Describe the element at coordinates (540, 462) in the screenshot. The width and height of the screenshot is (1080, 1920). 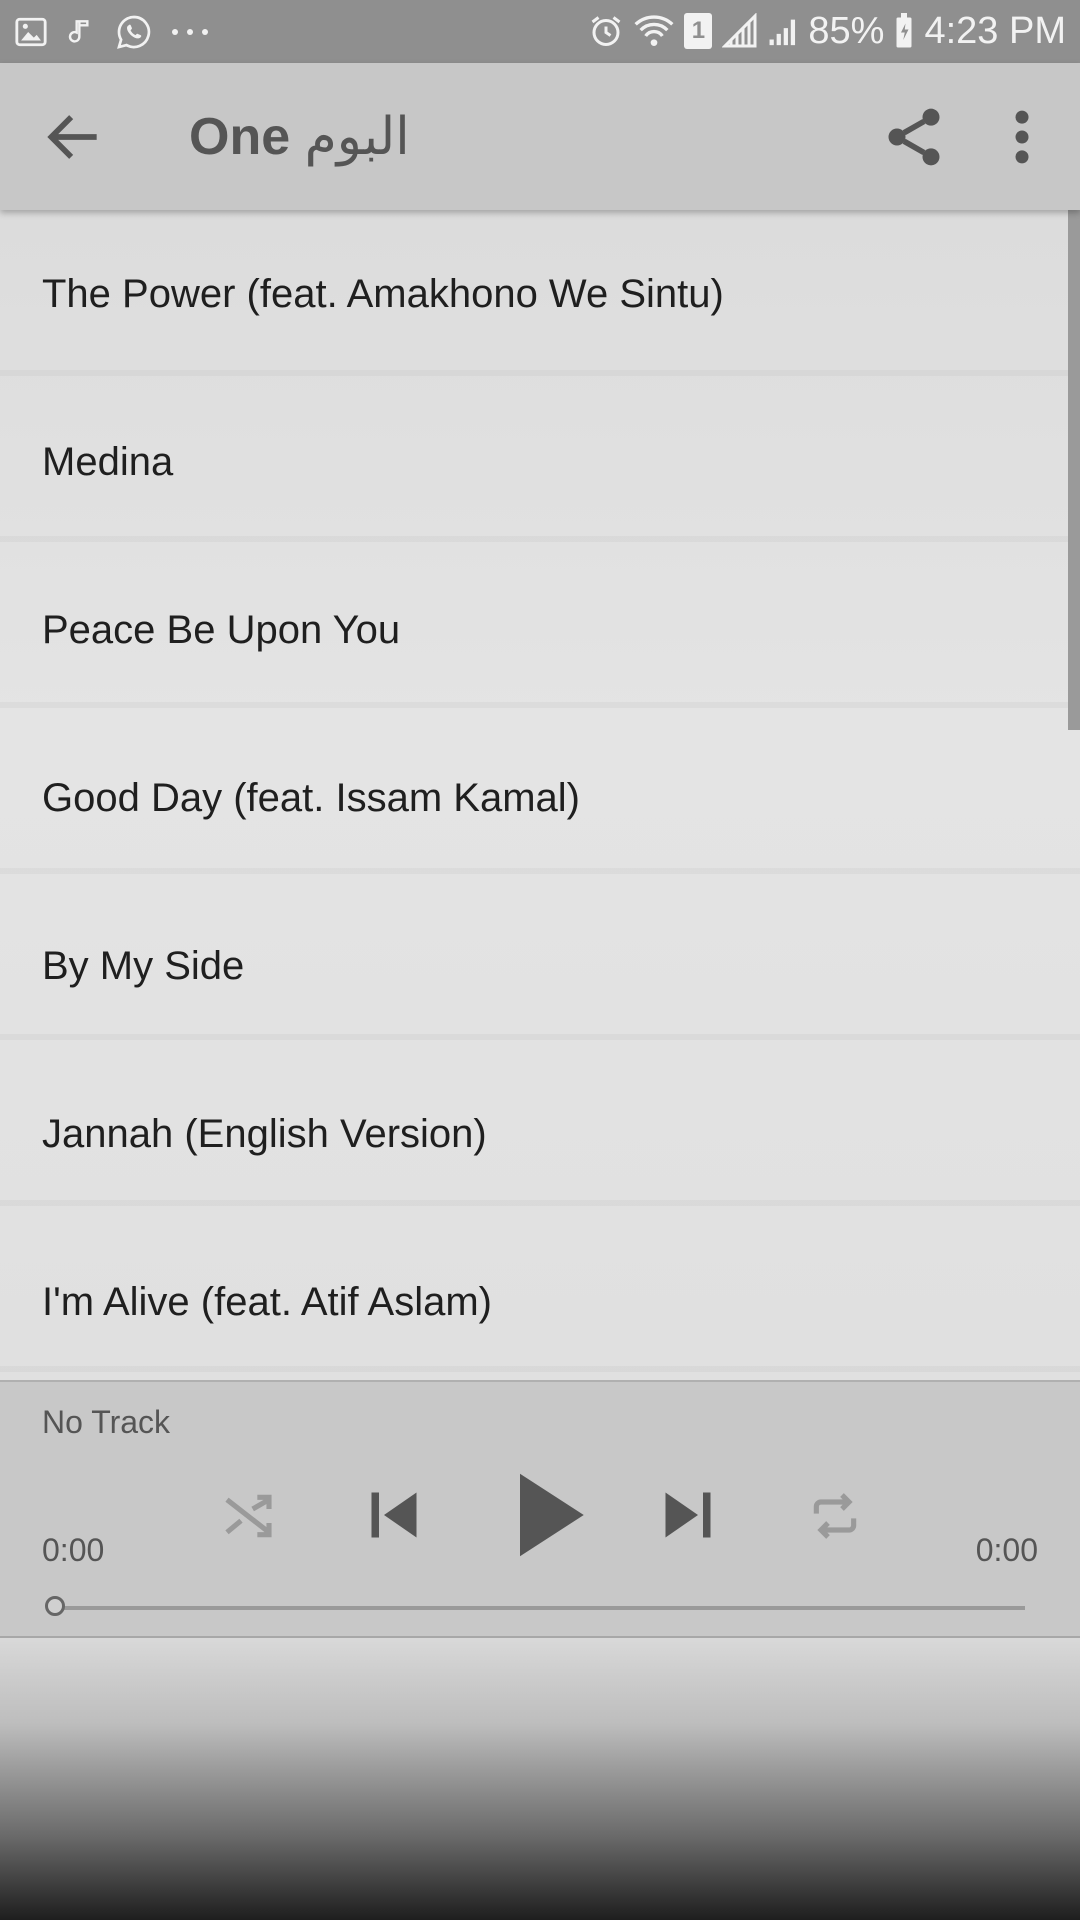
I see `track-item: Medina` at that location.